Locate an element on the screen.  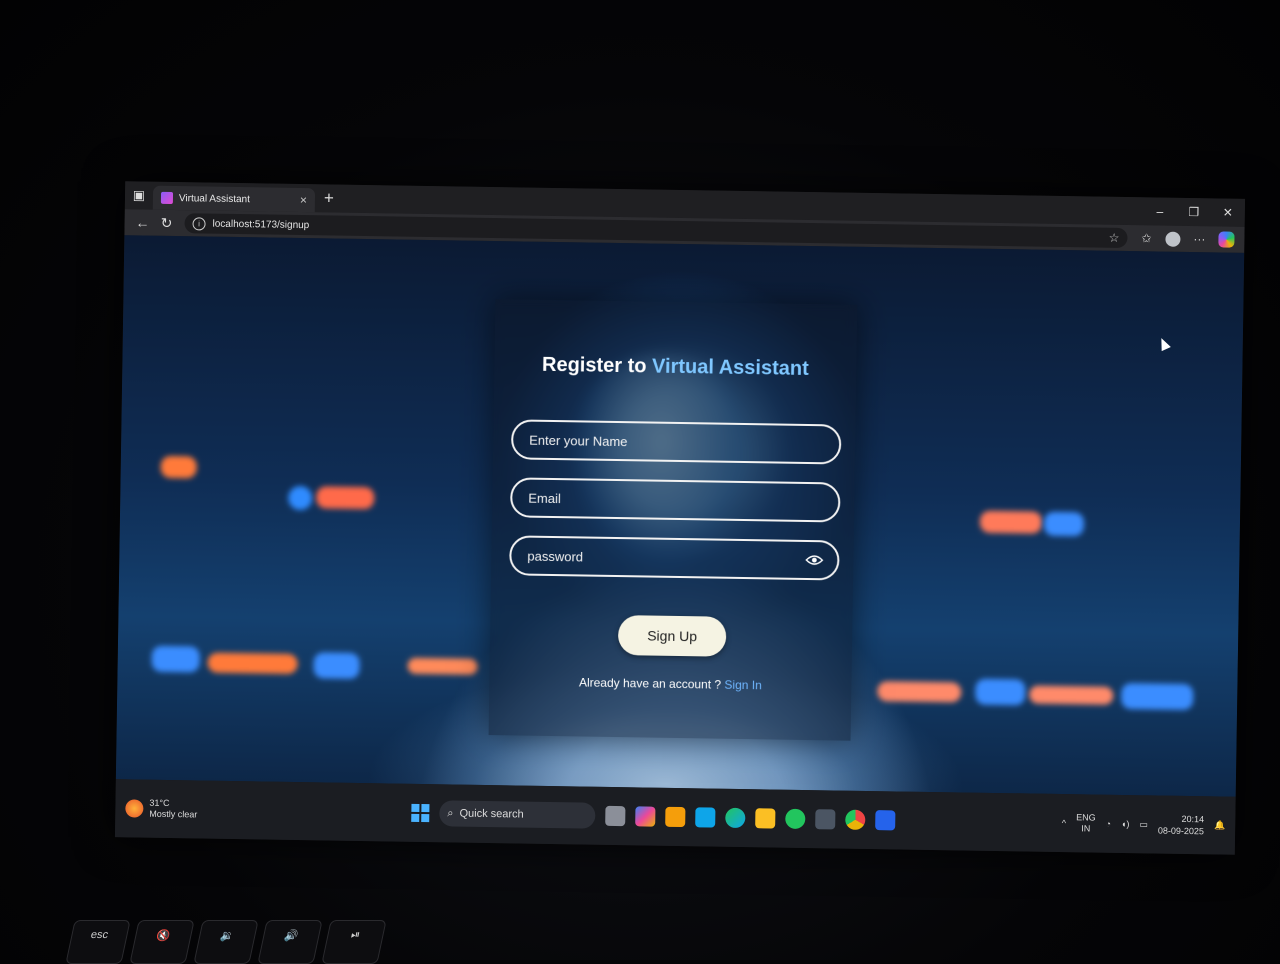
battery-icon: ▭ is located at coordinates (1143, 824).